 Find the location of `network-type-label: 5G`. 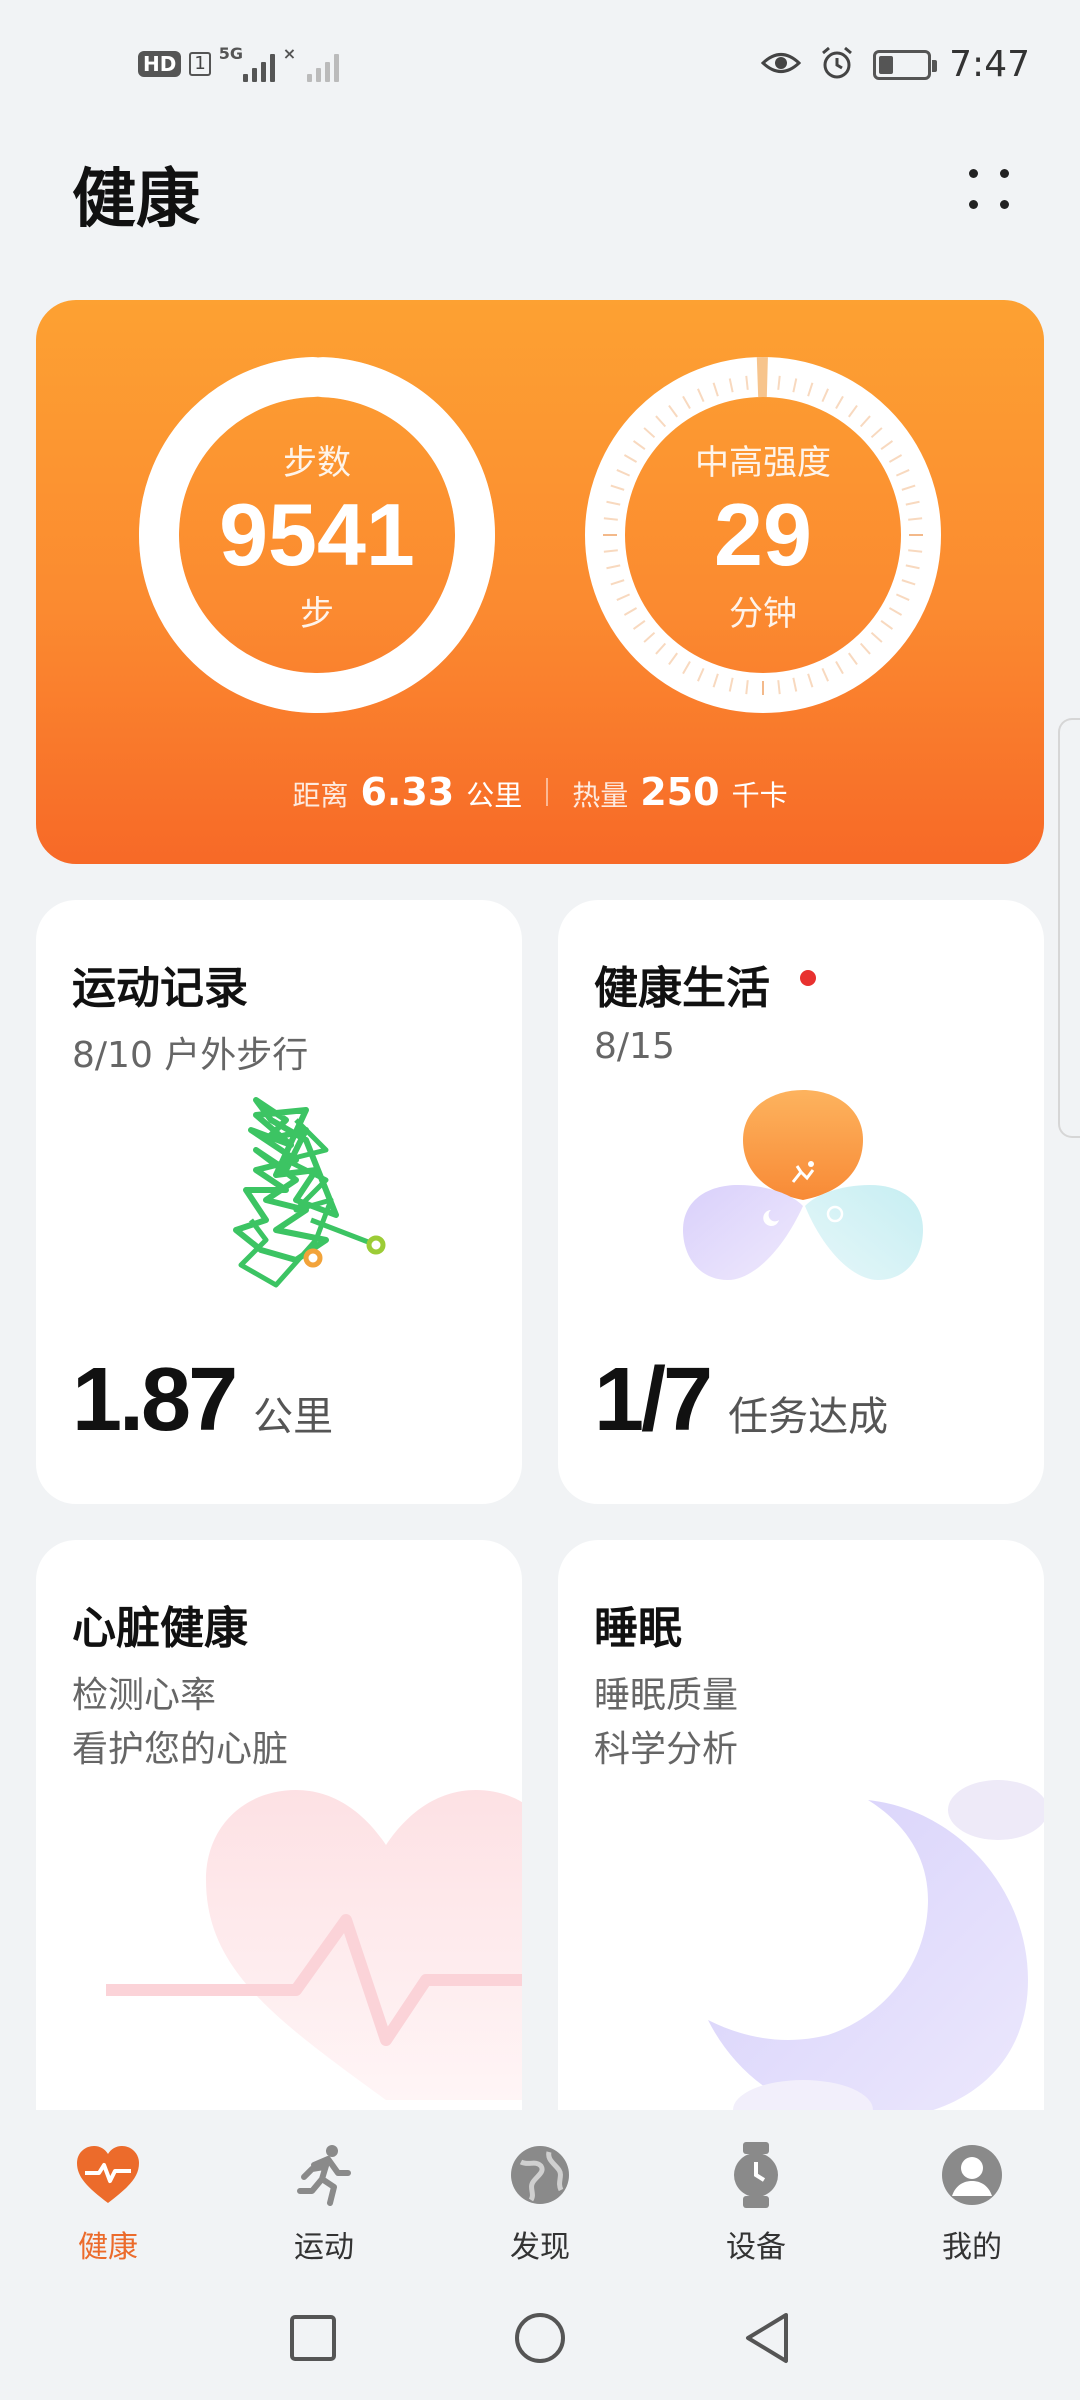

network-type-label: 5G is located at coordinates (231, 53).